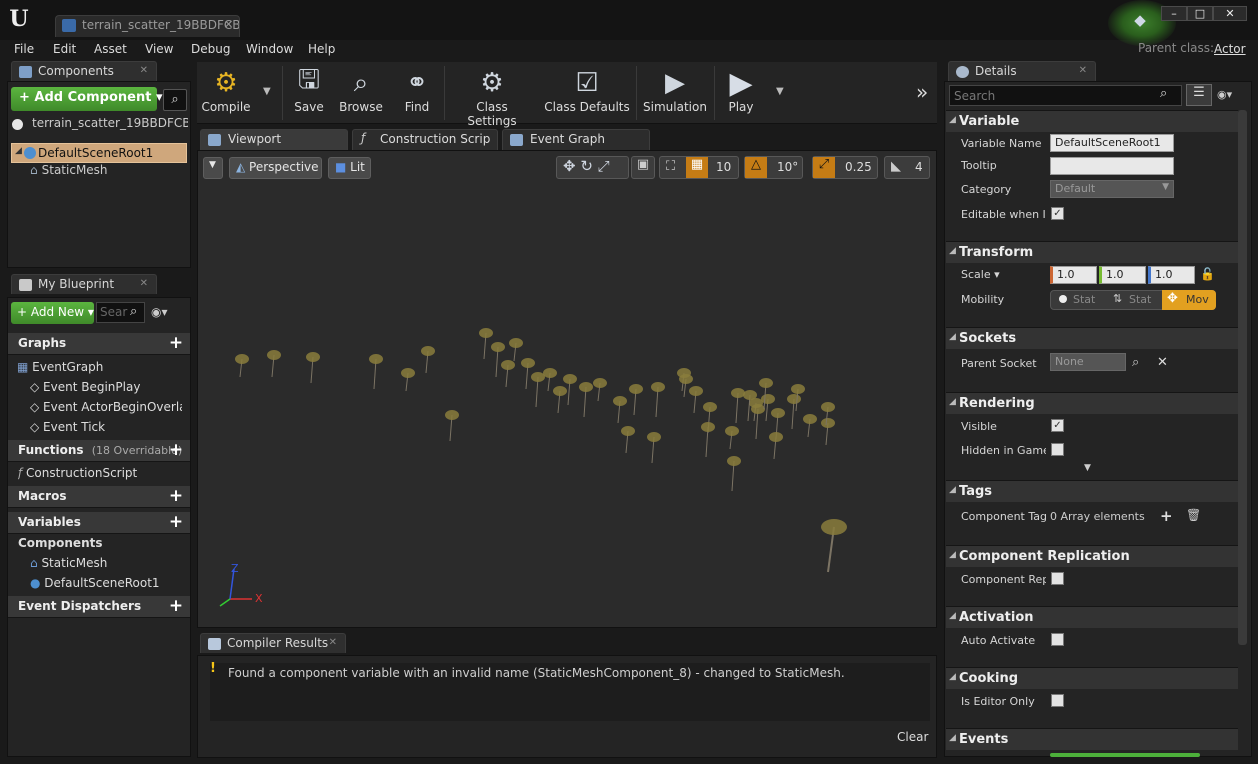 The image size is (1258, 764). What do you see at coordinates (773, 167) in the screenshot?
I see `rotation-snap-control: △ 10°` at bounding box center [773, 167].